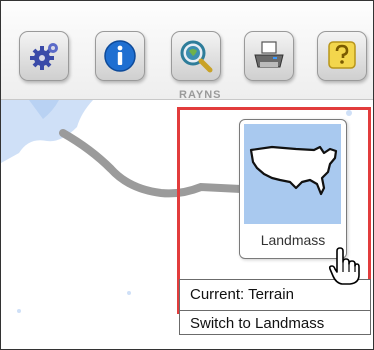  What do you see at coordinates (293, 170) in the screenshot?
I see `us-map-icon` at bounding box center [293, 170].